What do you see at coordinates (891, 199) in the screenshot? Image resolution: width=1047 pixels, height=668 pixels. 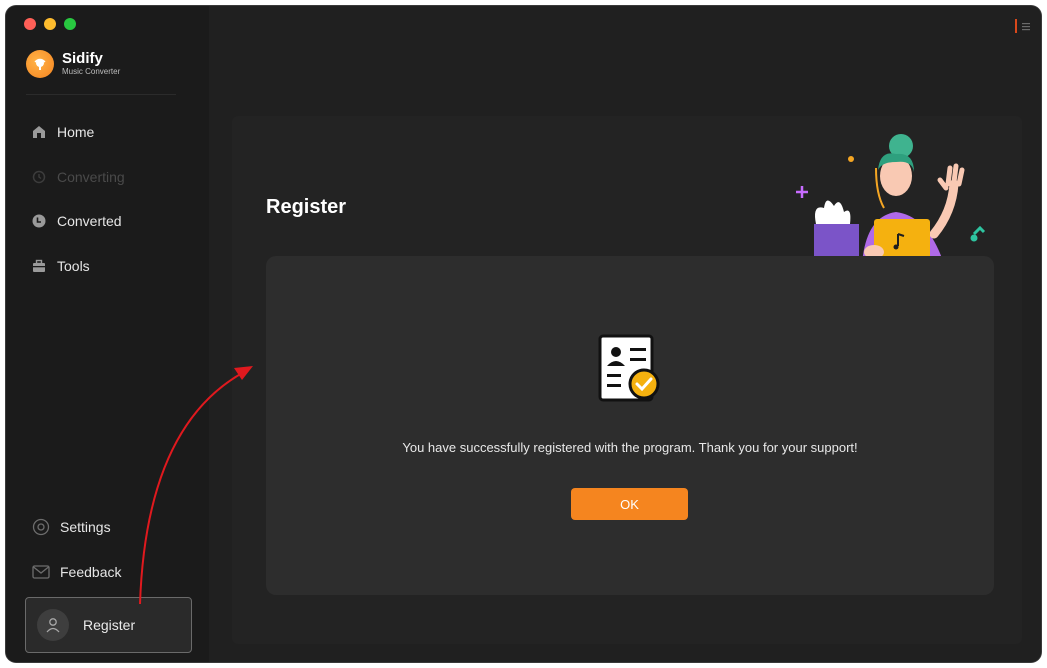 I see `girl-with-laptop-illustration-icon` at bounding box center [891, 199].